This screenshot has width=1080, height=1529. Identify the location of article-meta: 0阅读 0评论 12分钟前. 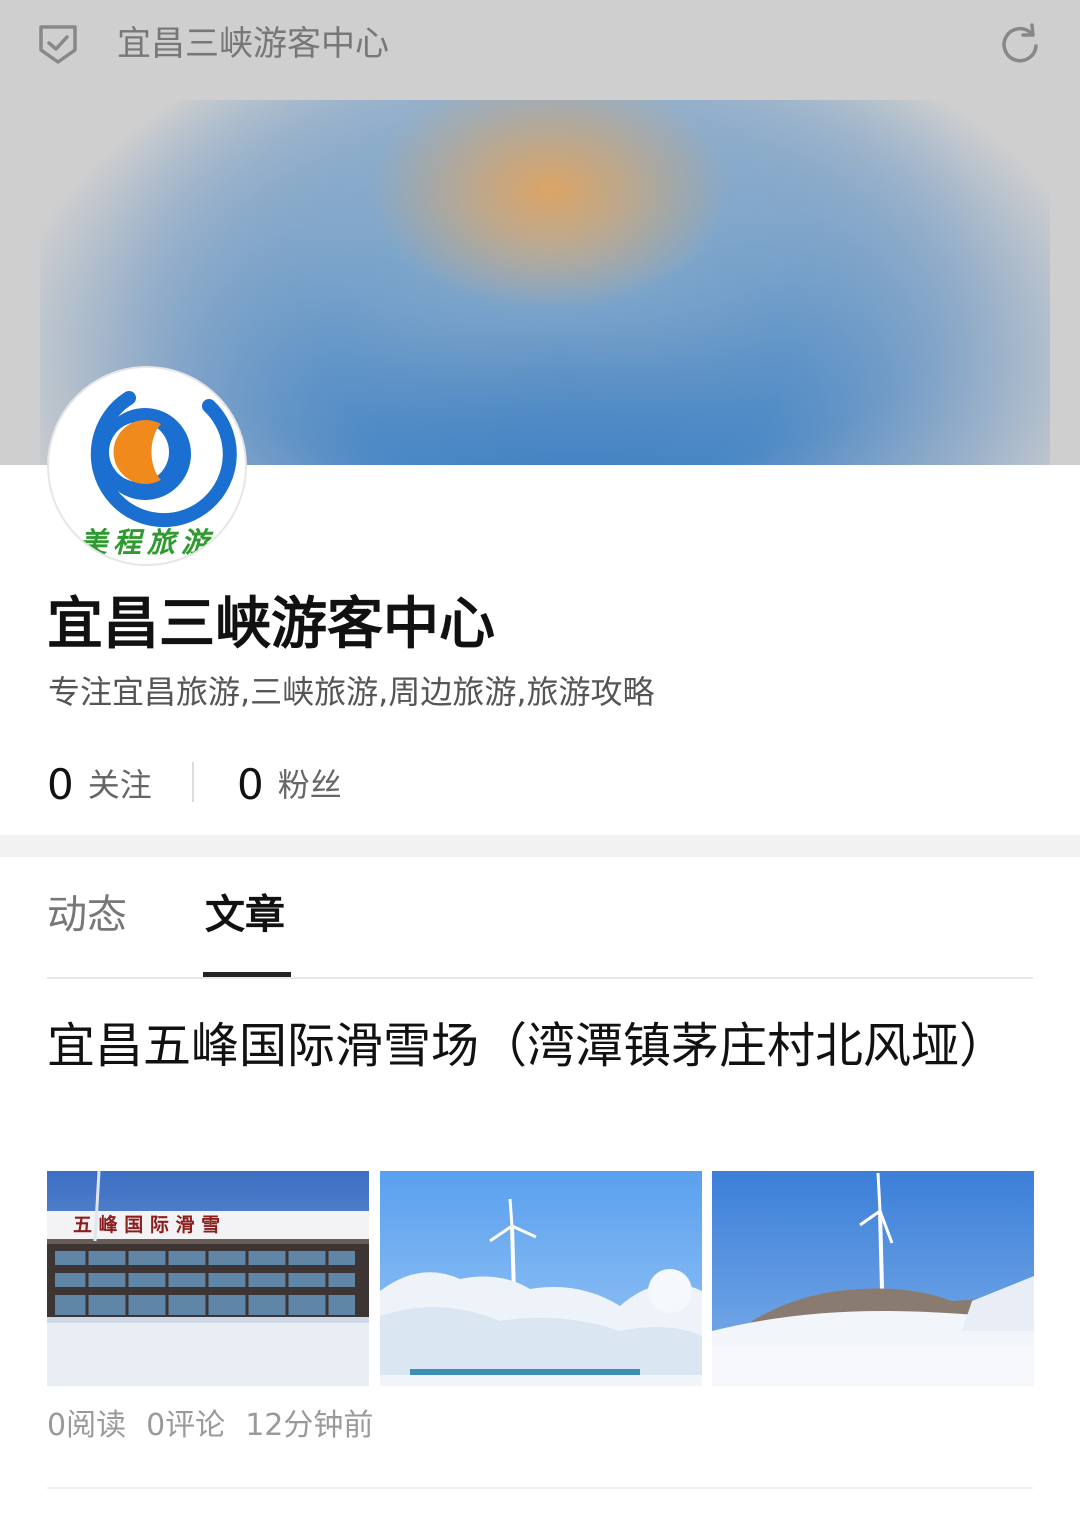
(220, 1426).